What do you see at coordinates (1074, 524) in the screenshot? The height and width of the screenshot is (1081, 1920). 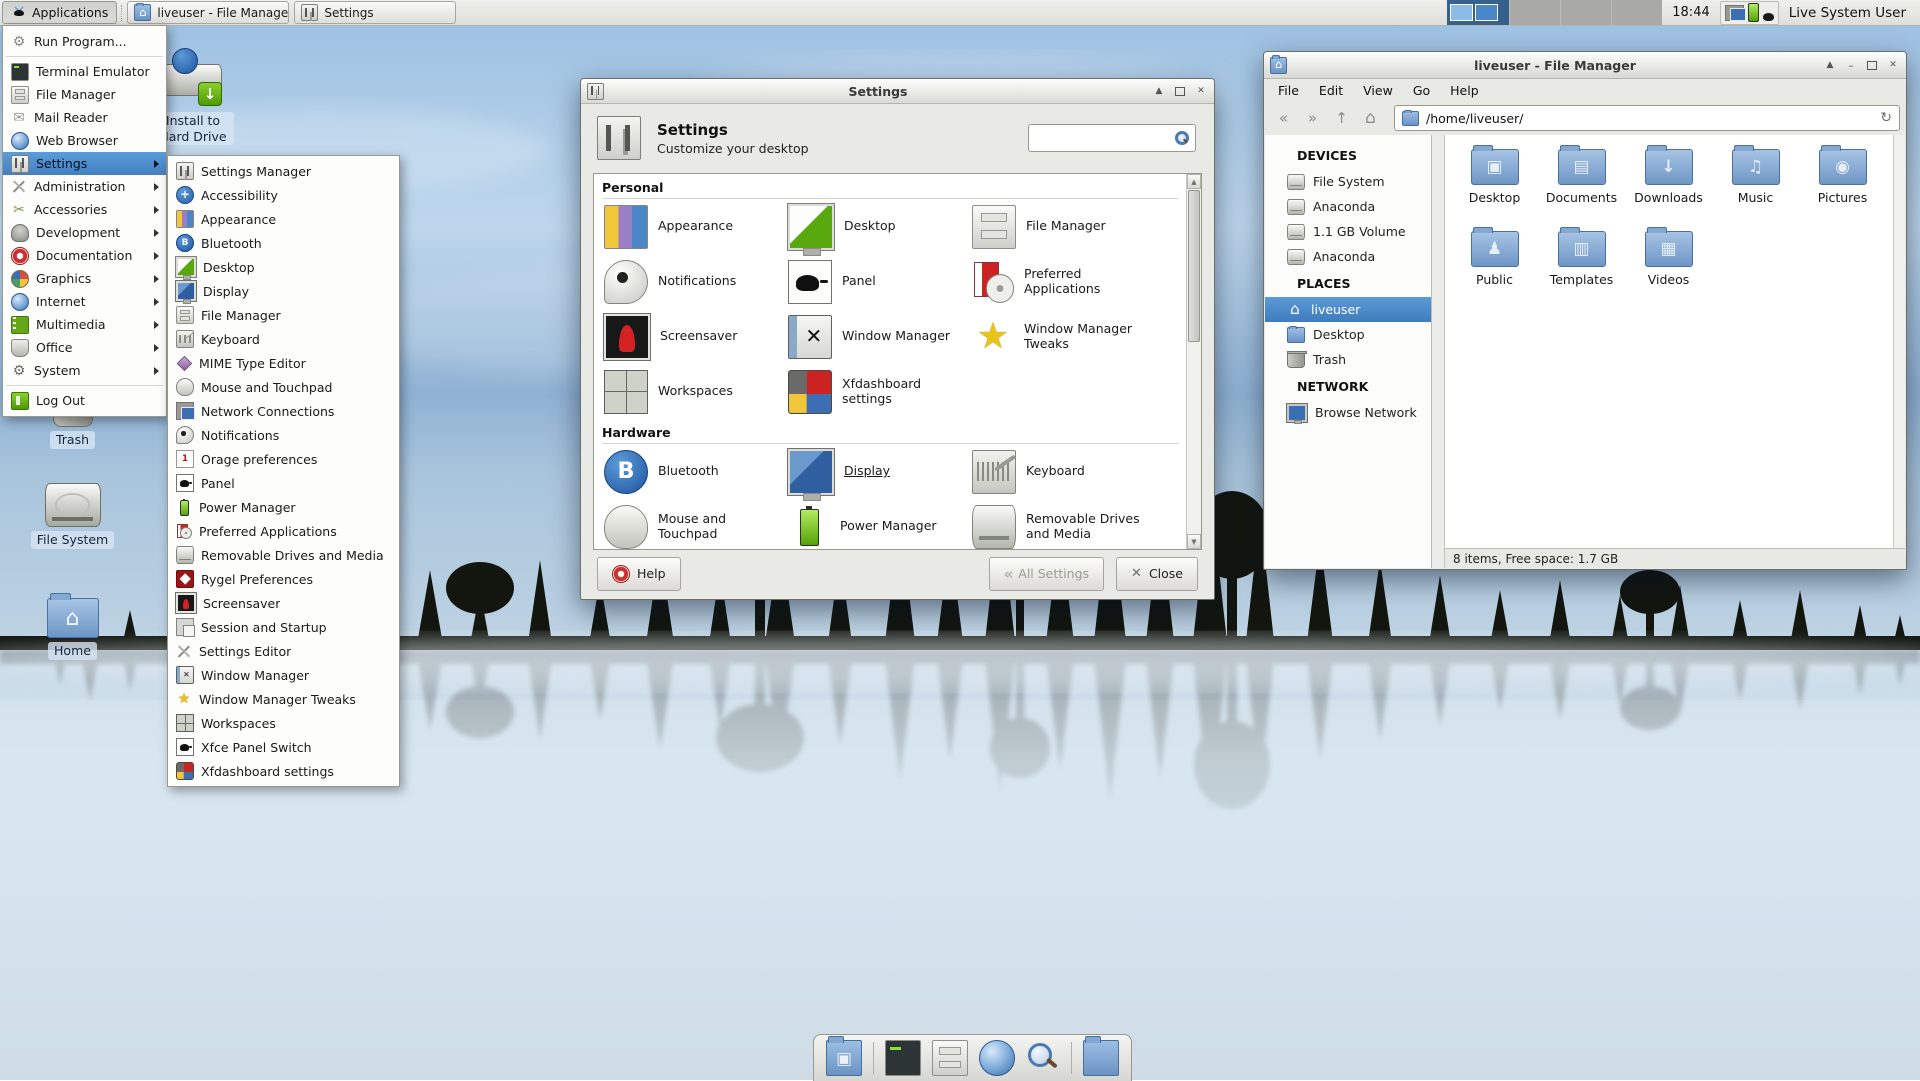 I see `settings-item: Removable Drives and Media` at bounding box center [1074, 524].